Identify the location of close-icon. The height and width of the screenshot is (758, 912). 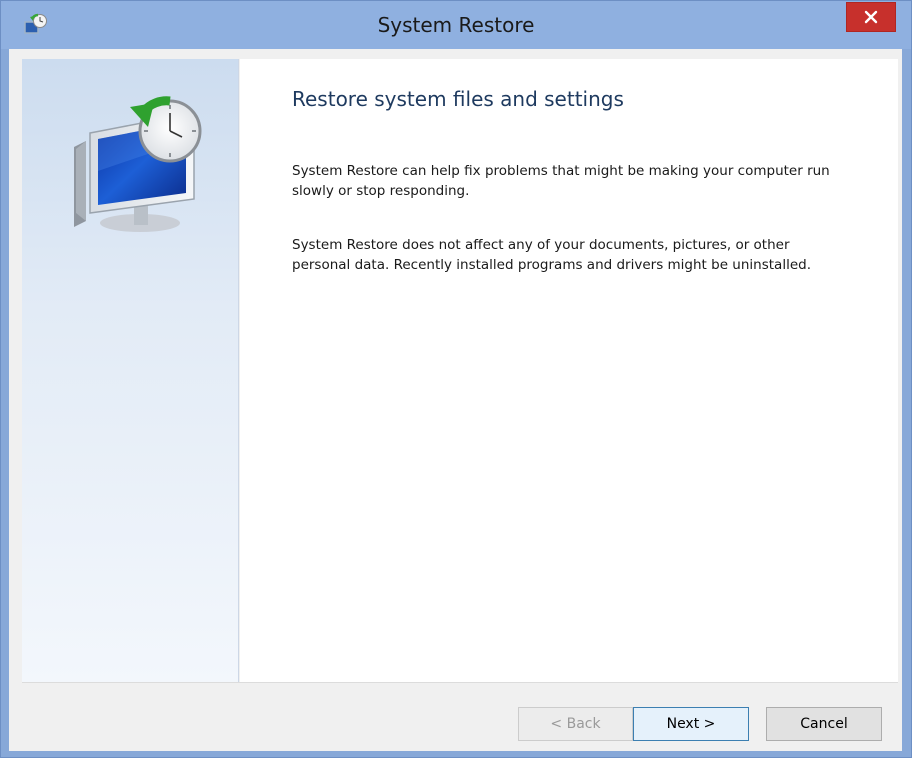
(871, 17).